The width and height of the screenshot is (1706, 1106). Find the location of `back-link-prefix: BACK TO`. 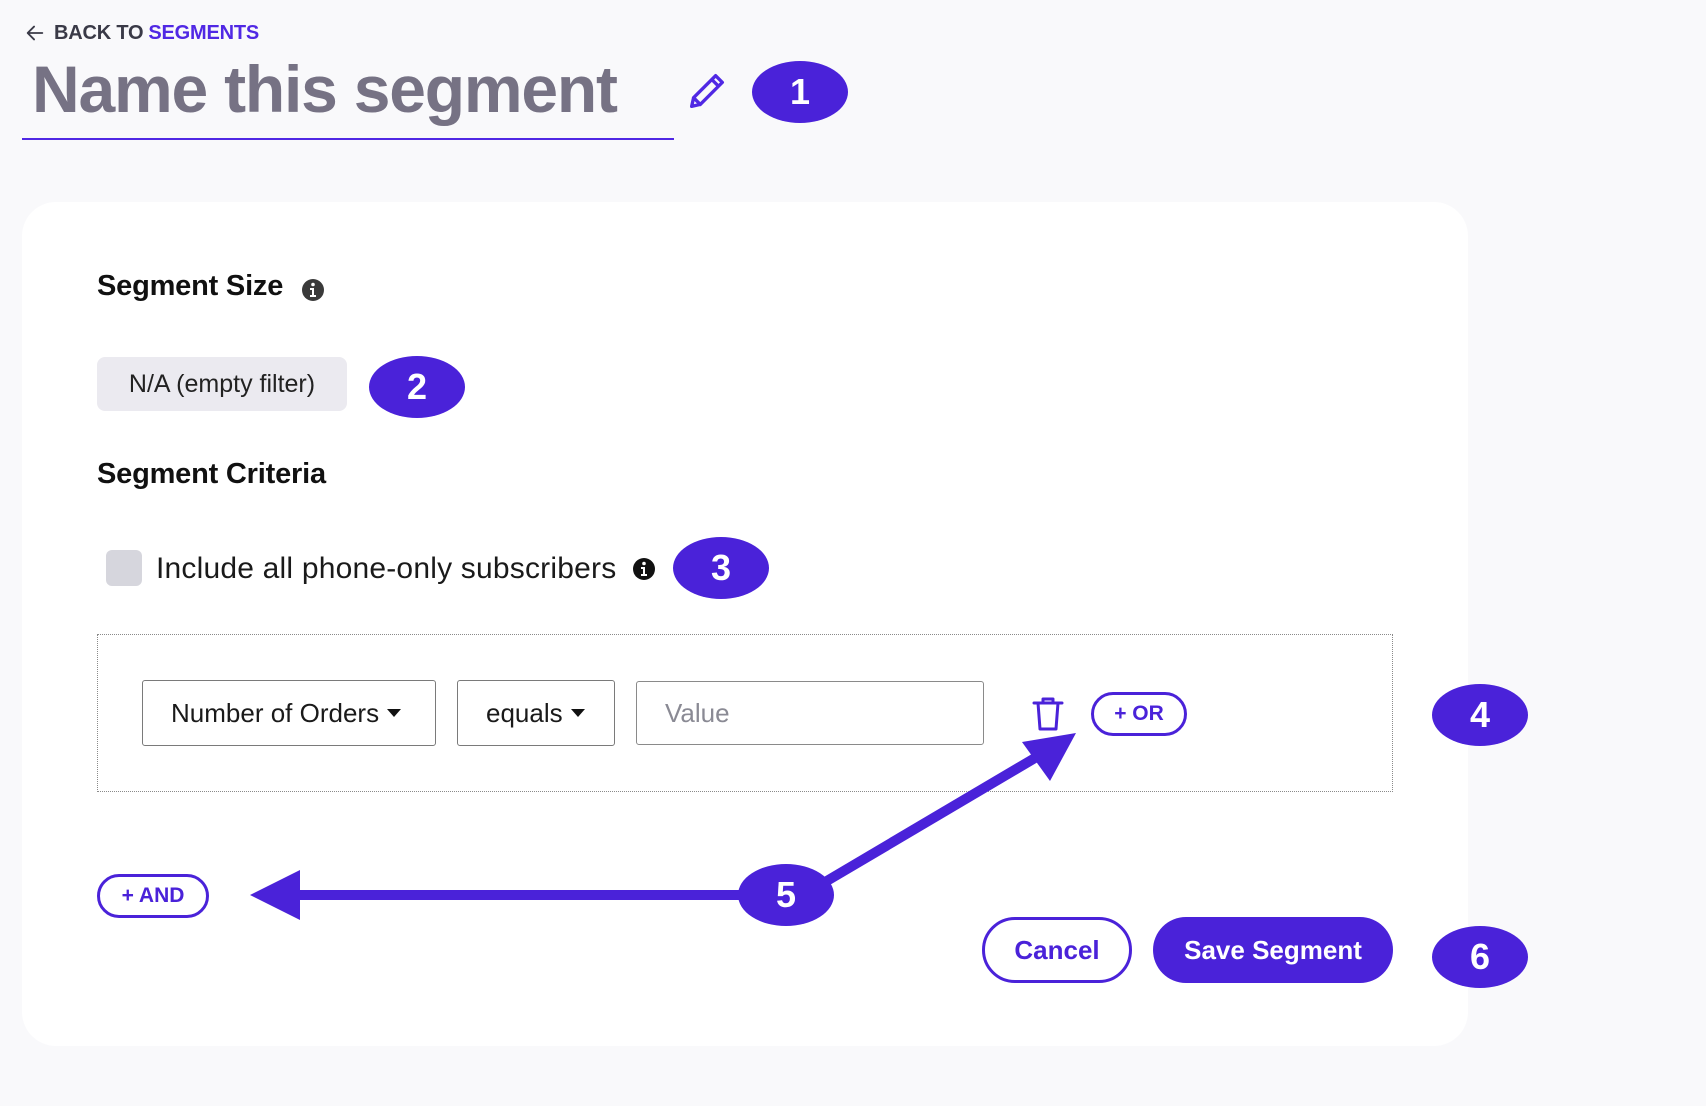

back-link-prefix: BACK TO is located at coordinates (99, 32).